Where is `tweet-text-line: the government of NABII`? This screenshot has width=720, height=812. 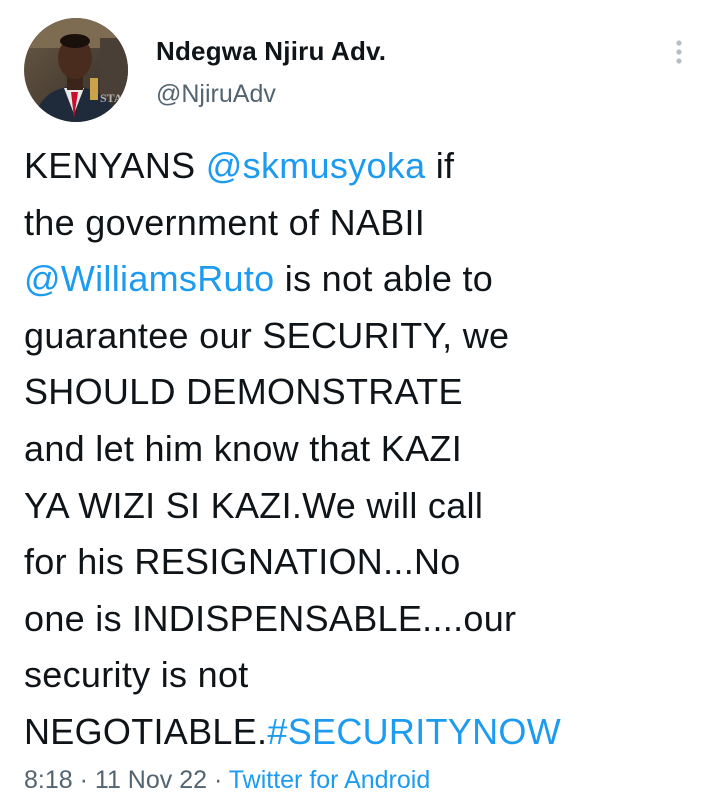 tweet-text-line: the government of NABII is located at coordinates (359, 223).